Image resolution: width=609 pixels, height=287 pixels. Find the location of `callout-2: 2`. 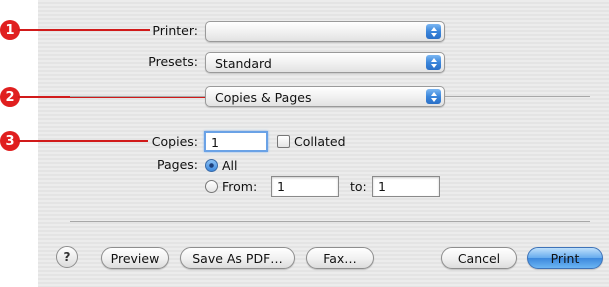

callout-2: 2 is located at coordinates (102, 97).